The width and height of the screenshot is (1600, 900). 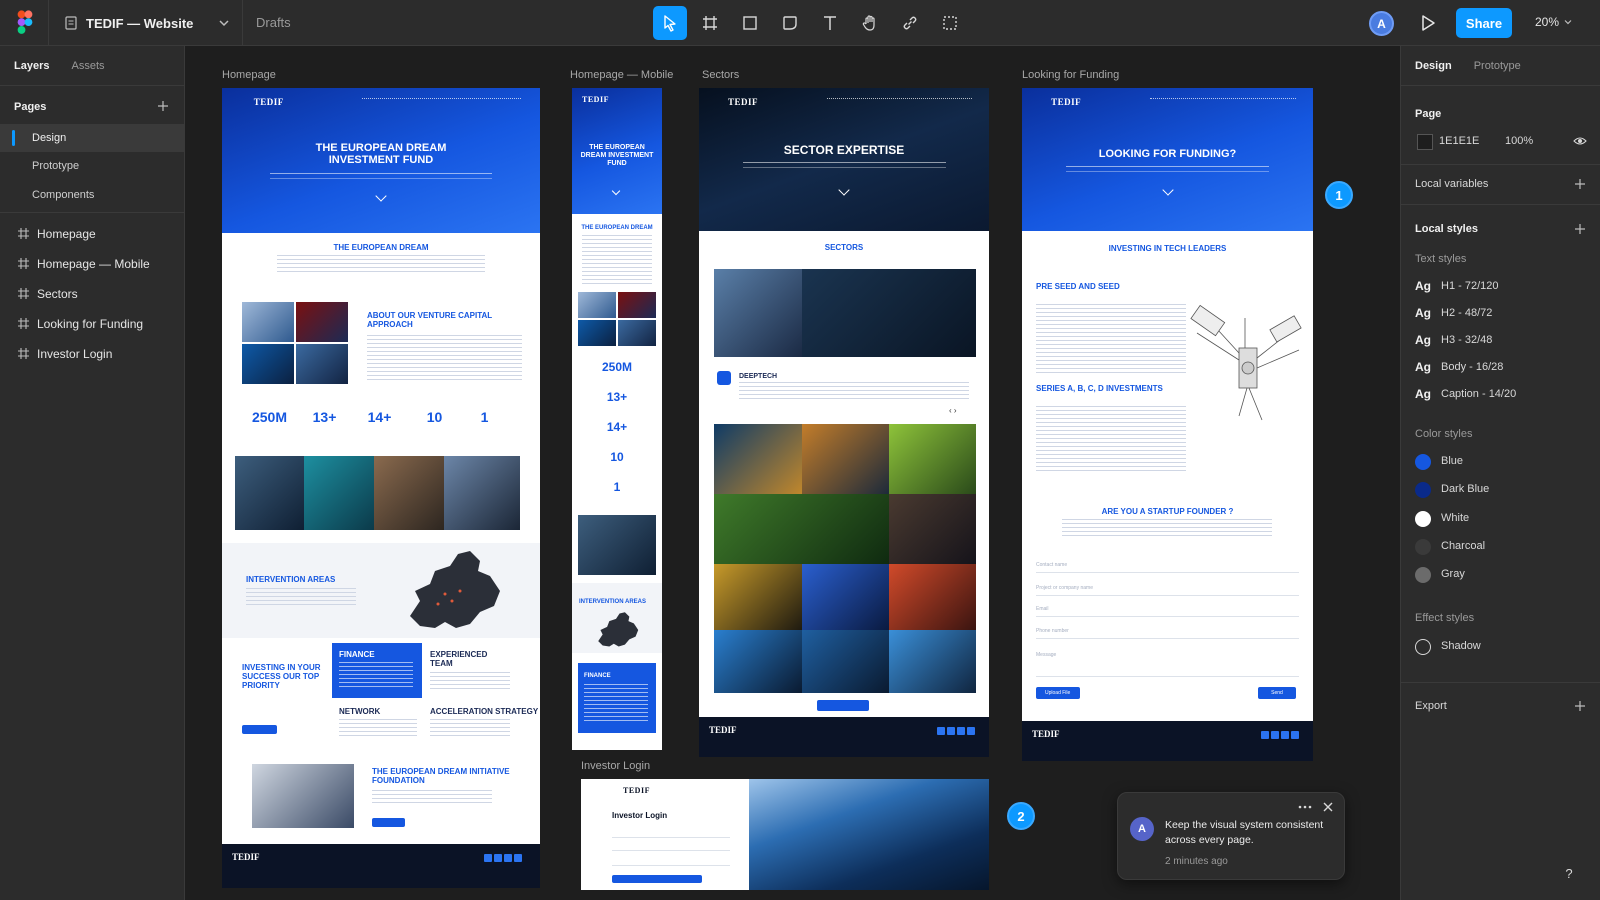 What do you see at coordinates (1328, 807) in the screenshot?
I see `close-icon` at bounding box center [1328, 807].